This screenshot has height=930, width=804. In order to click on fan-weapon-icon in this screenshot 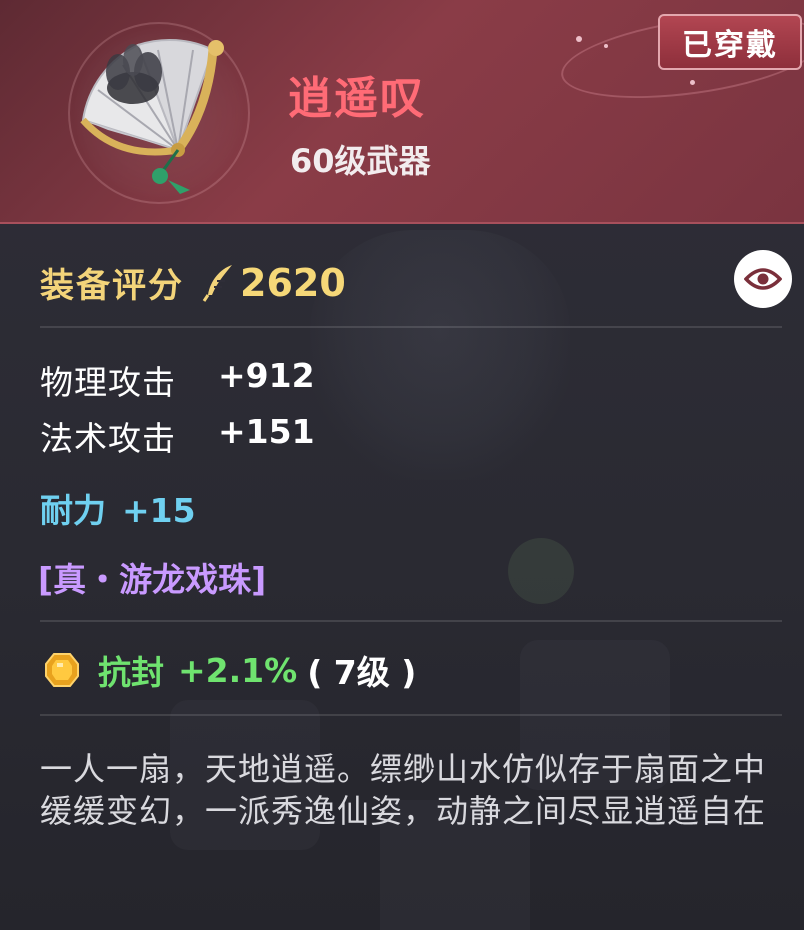, I will do `click(152, 116)`.